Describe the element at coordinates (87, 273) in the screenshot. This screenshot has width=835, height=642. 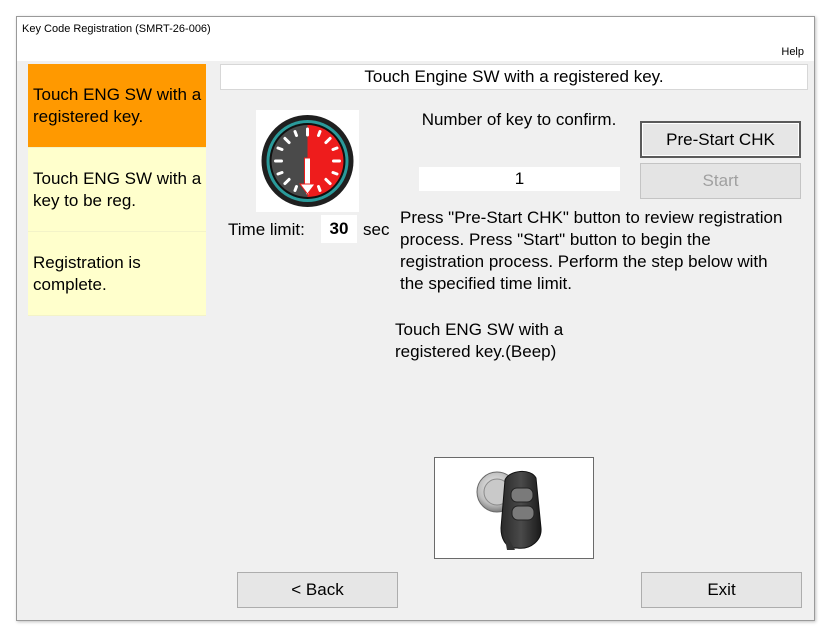
I see `step-3-label: Registration is complete.` at that location.